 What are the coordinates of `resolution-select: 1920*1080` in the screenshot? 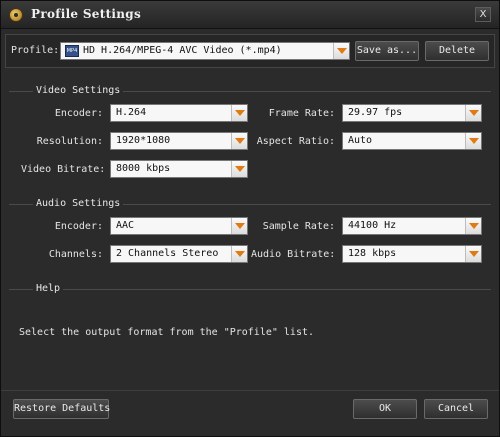 It's located at (179, 141).